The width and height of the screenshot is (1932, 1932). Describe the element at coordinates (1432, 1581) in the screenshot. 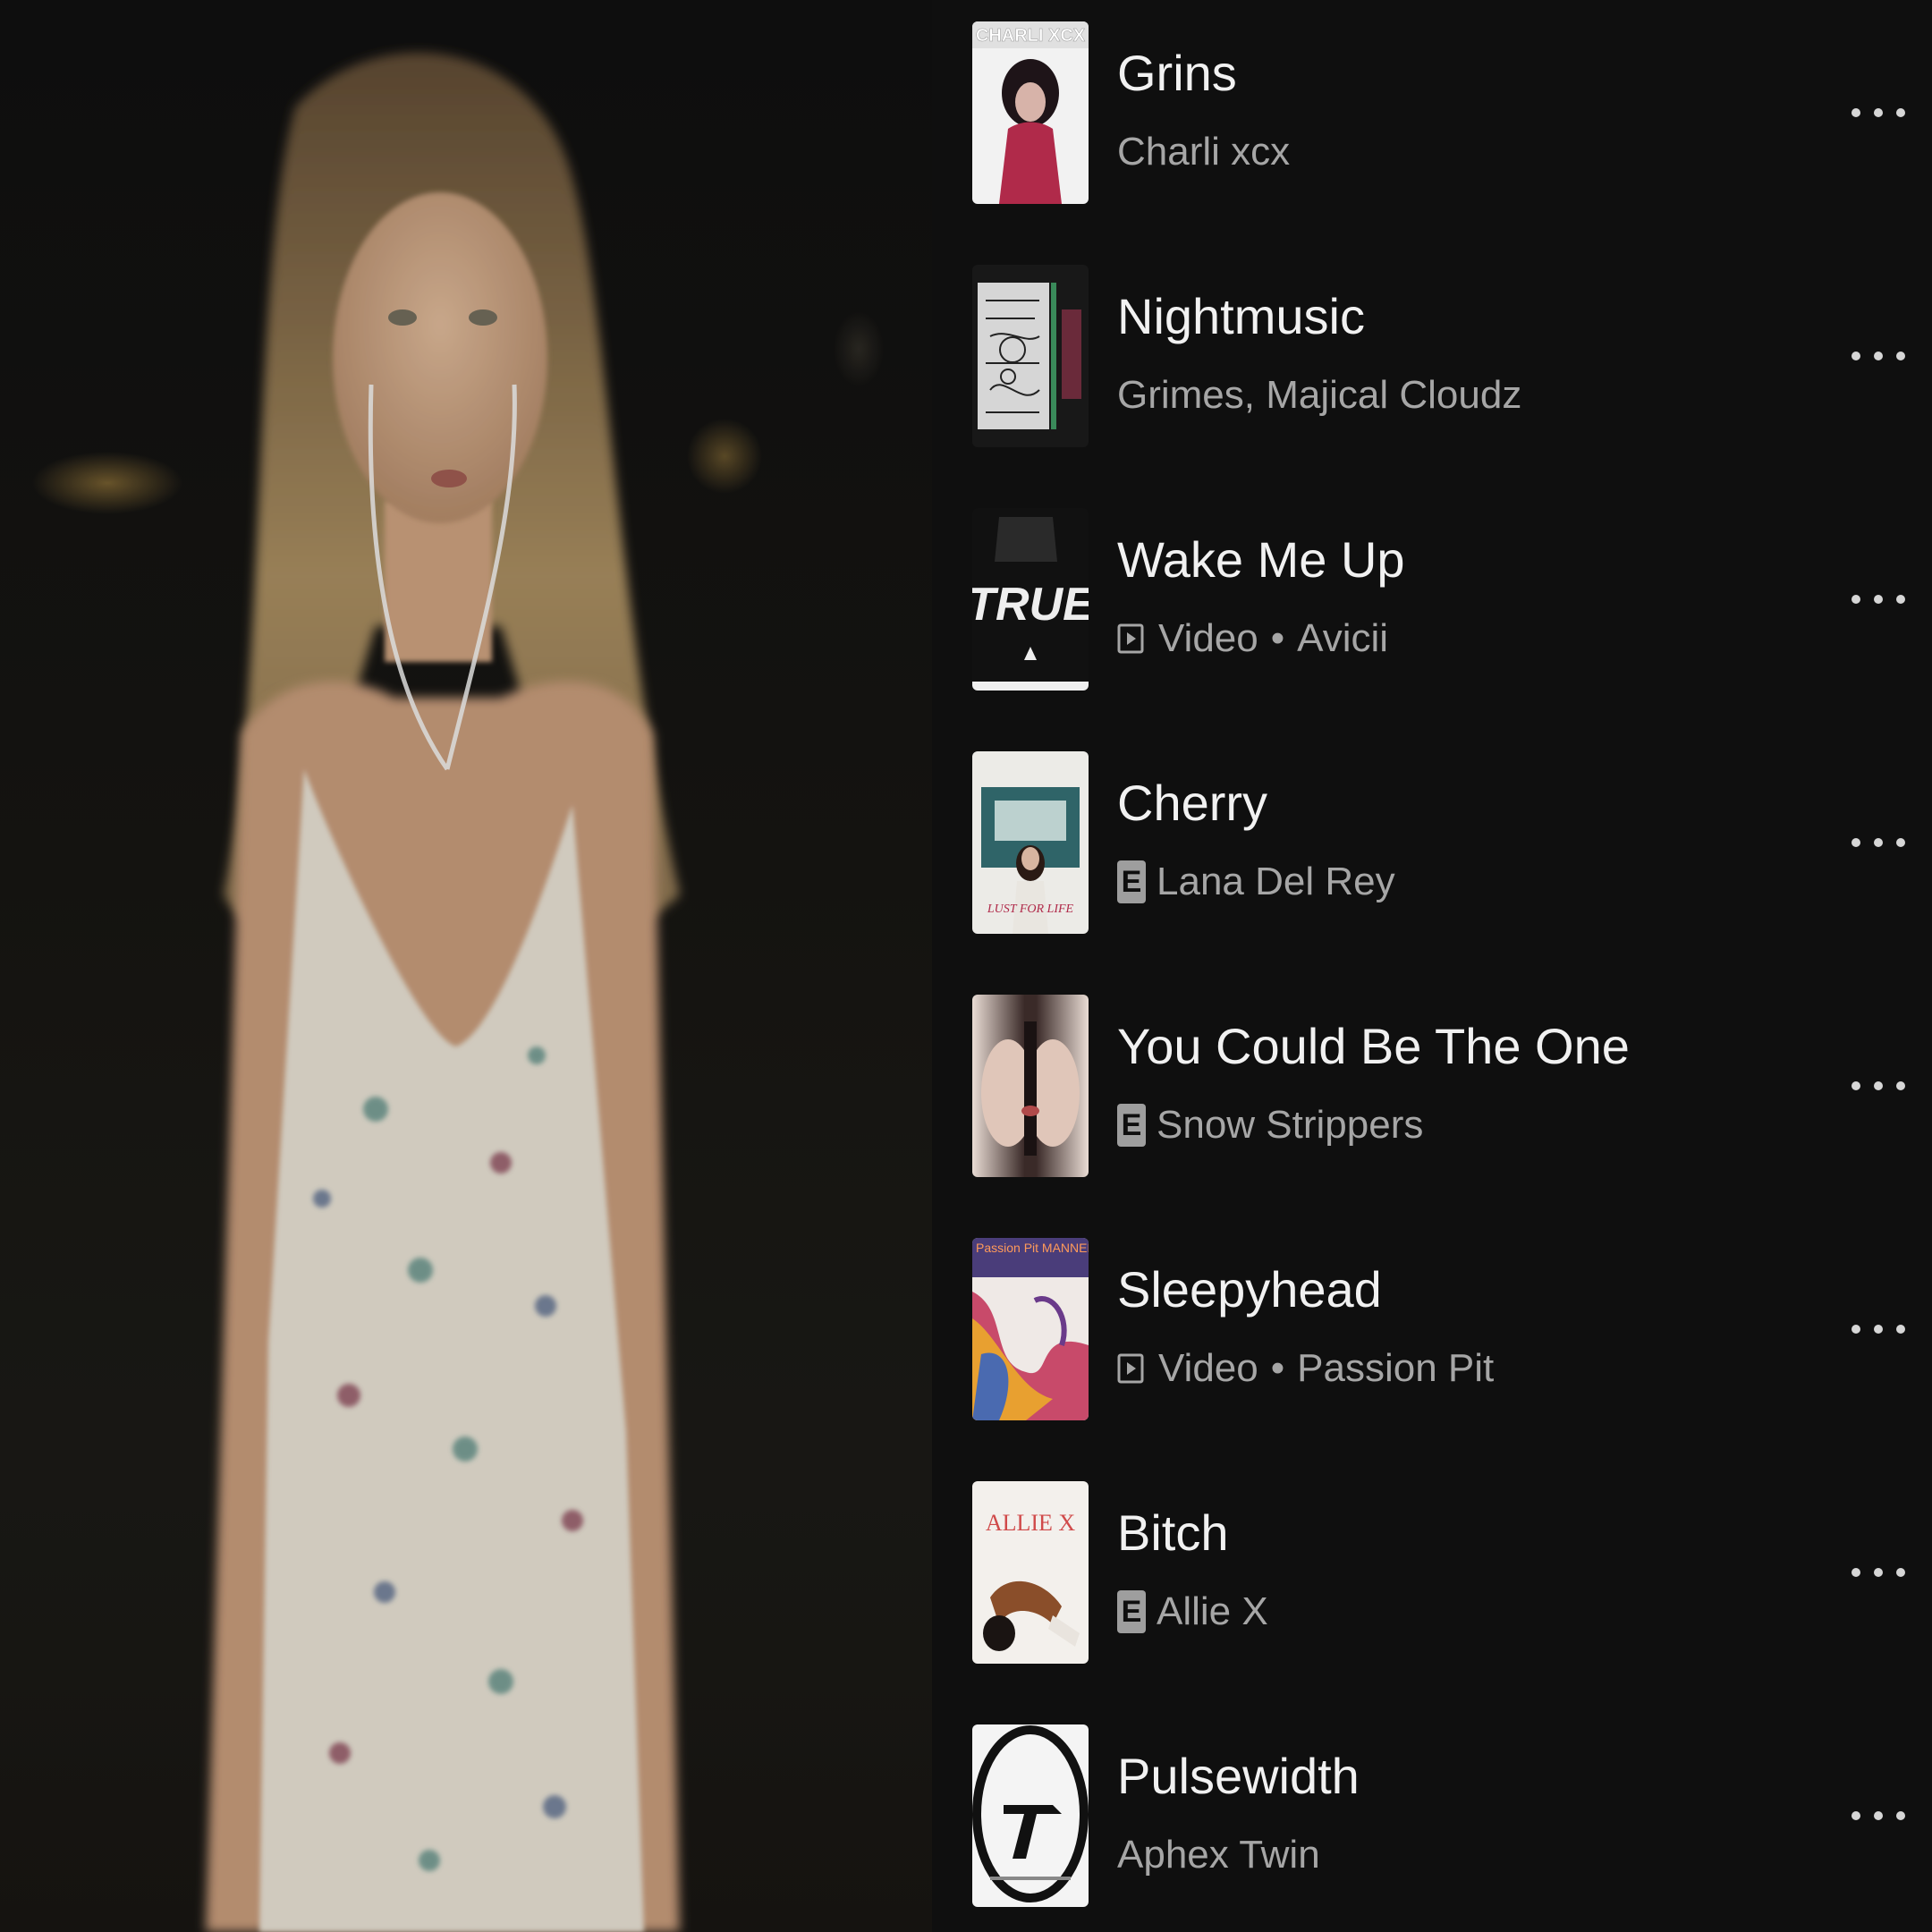

I see `queue-row: ALLIE X Bitch E Allie X` at that location.